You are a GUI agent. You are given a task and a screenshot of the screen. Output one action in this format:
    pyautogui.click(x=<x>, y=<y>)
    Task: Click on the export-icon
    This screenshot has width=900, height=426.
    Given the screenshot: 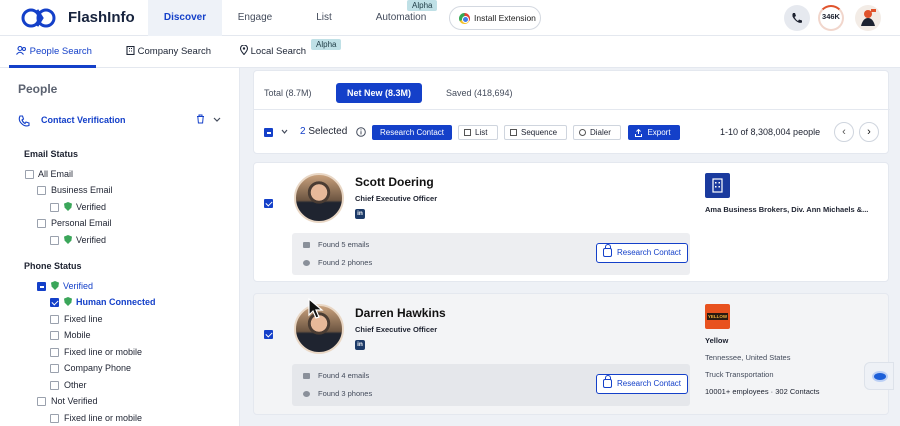 What is the action you would take?
    pyautogui.click(x=638, y=133)
    